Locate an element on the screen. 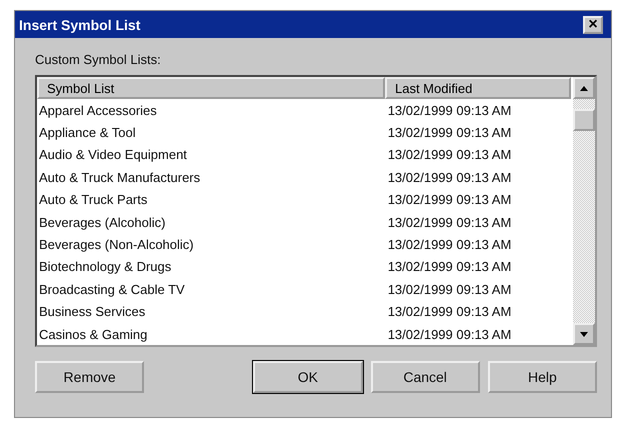  dialog-button: Remove is located at coordinates (89, 377).